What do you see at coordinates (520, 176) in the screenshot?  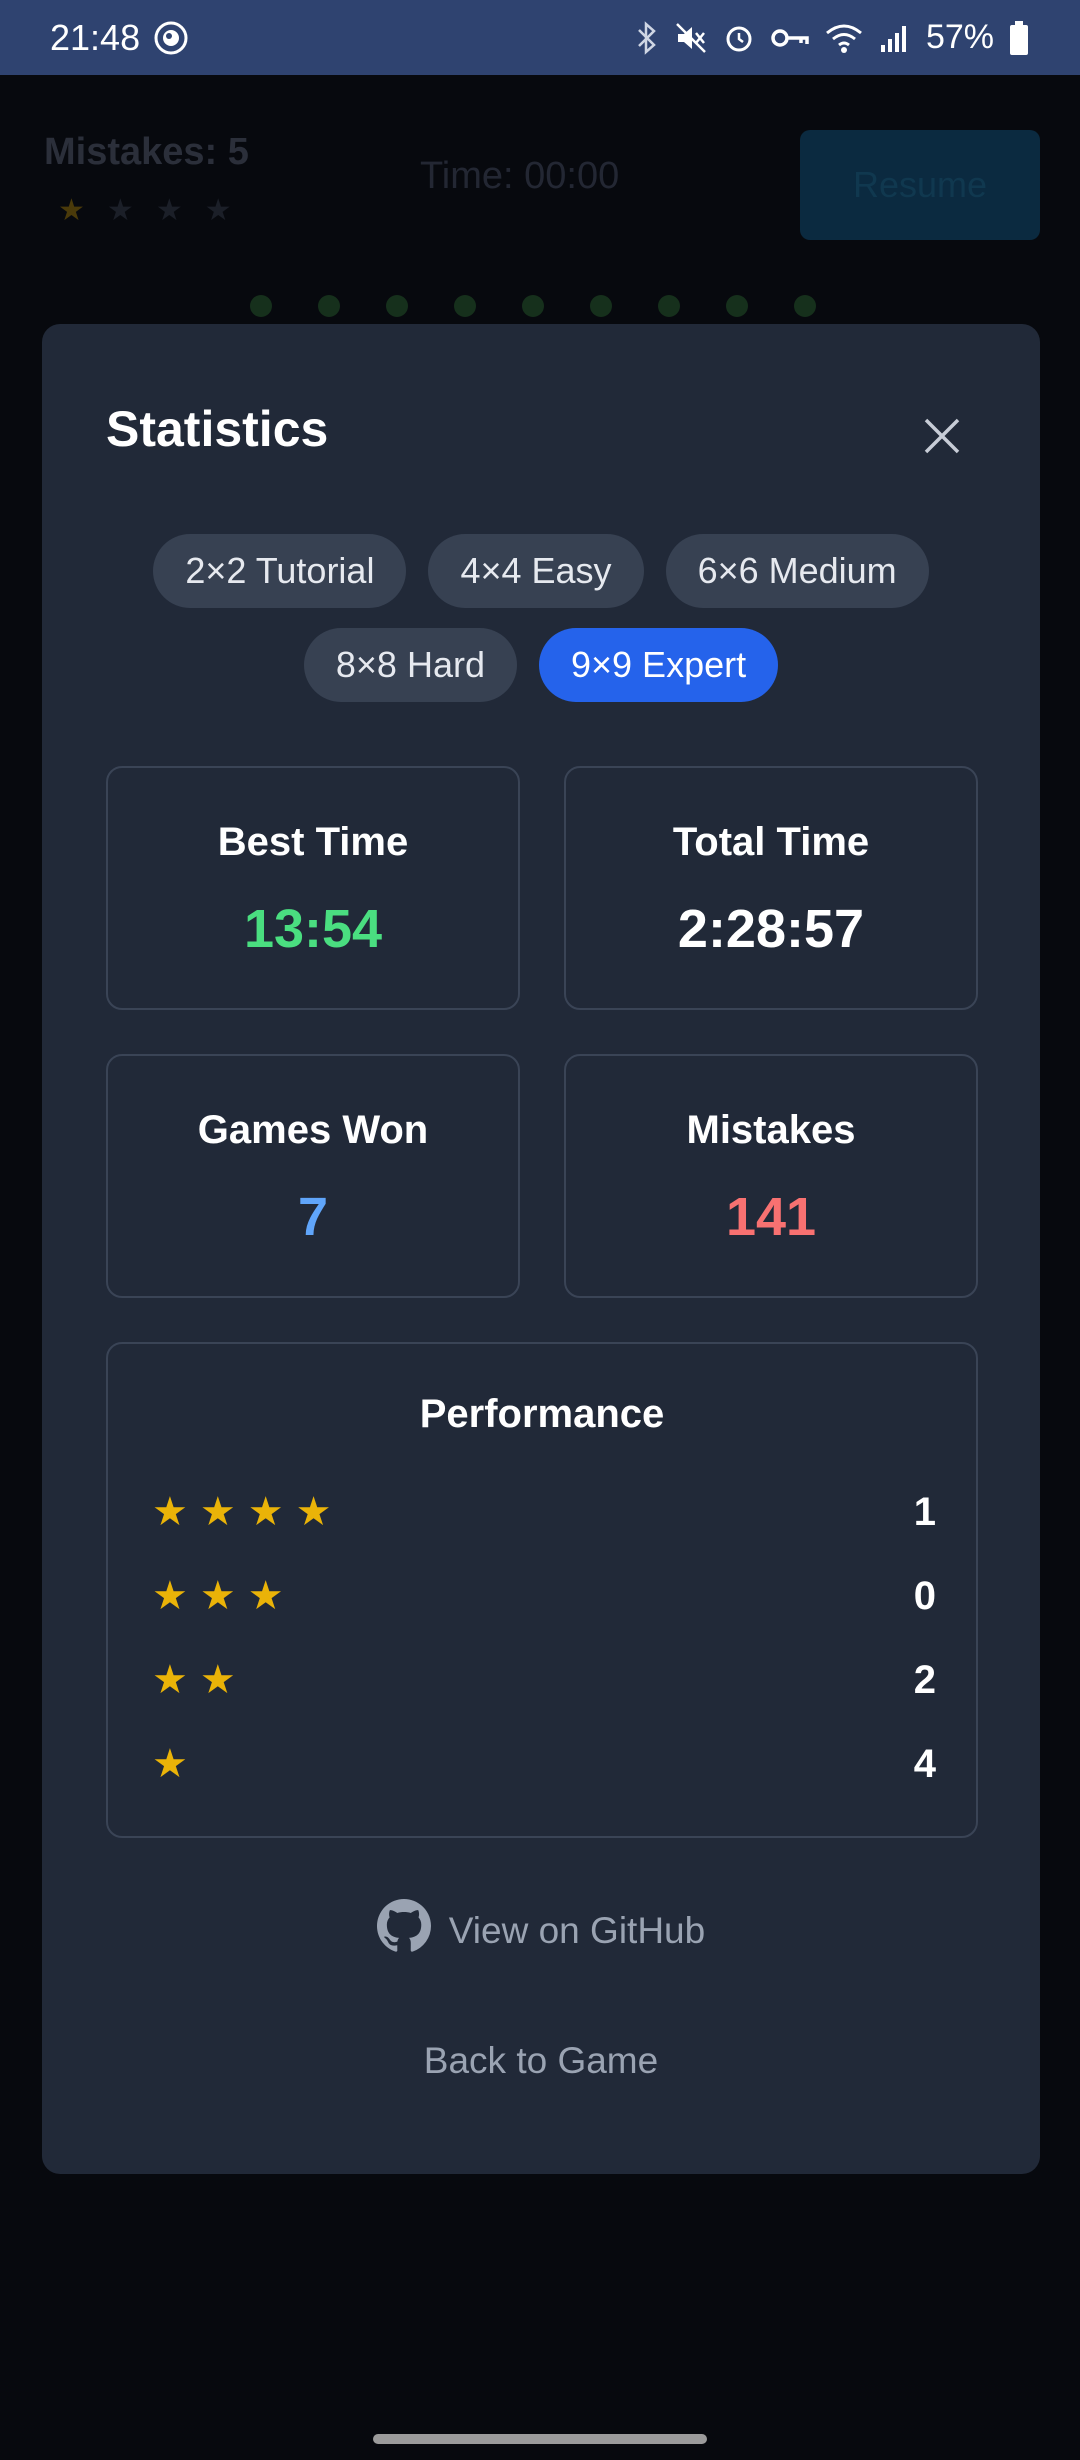 I see `background-timer: Time: 00:00` at bounding box center [520, 176].